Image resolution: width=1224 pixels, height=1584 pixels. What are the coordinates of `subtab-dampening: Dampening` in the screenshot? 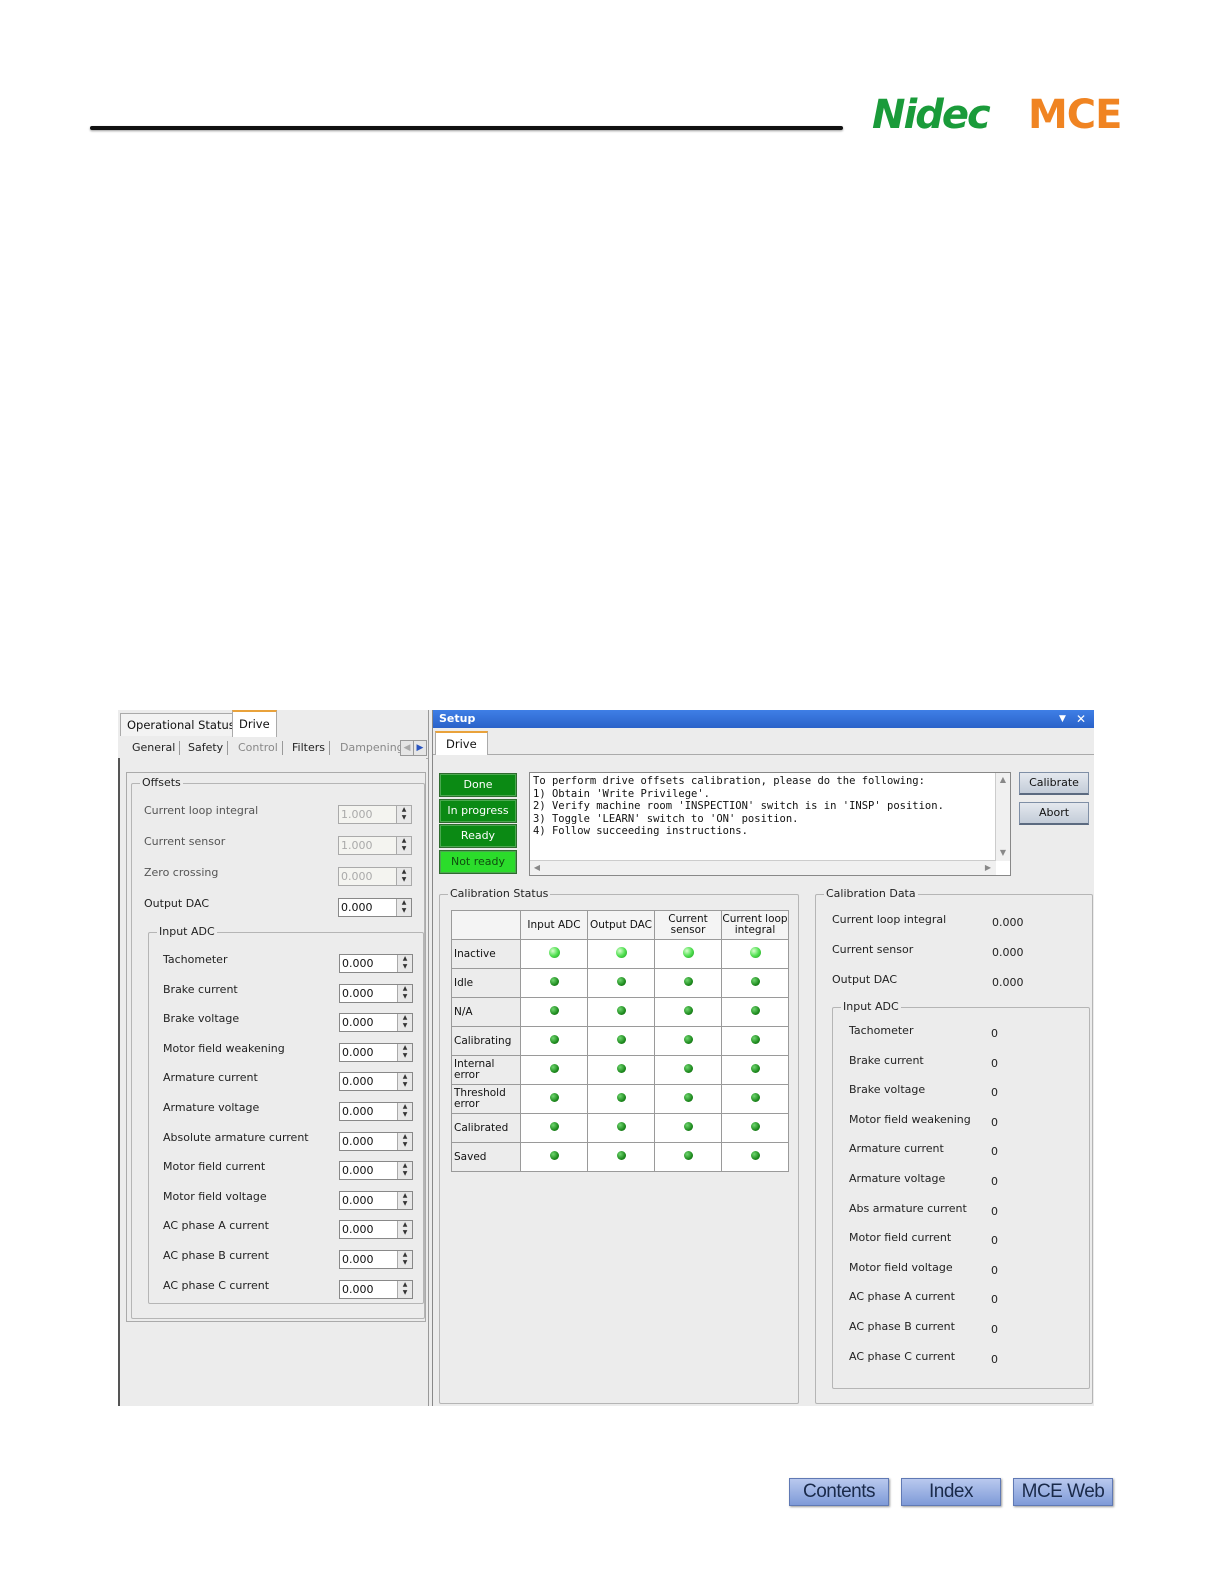 It's located at (372, 748).